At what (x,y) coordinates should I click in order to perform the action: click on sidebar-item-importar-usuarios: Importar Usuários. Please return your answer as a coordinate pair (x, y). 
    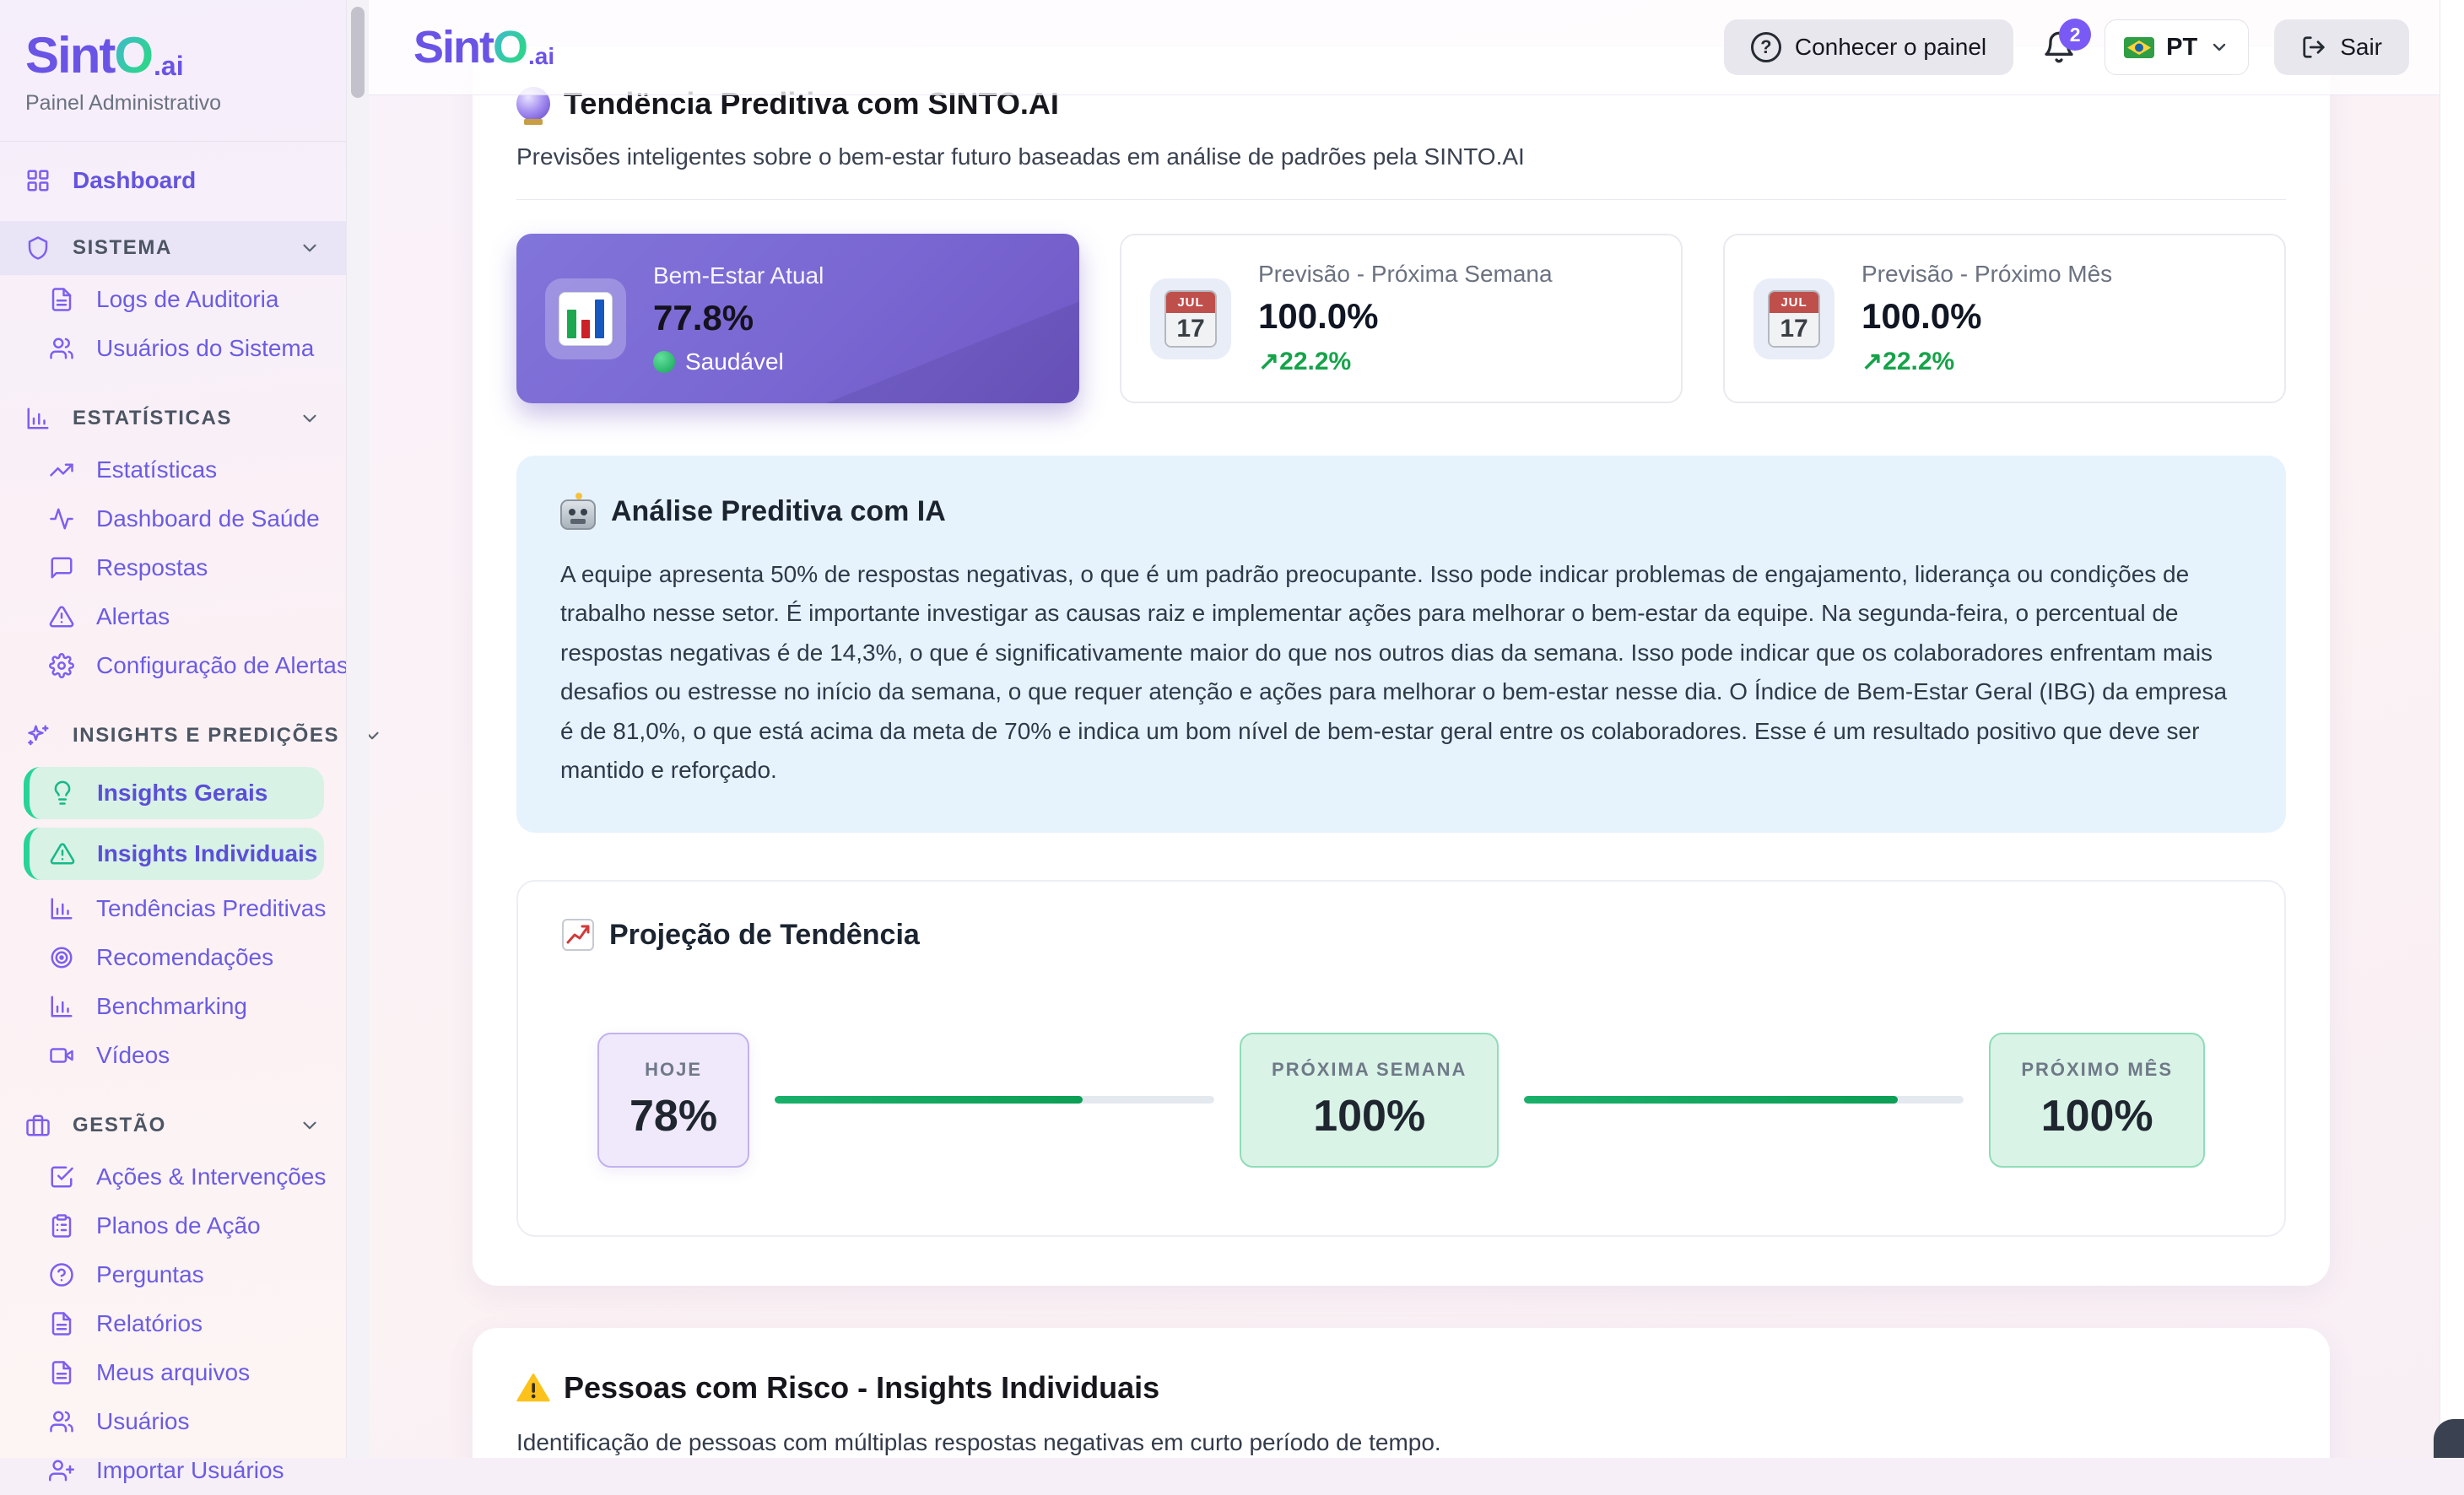
    Looking at the image, I should click on (173, 1470).